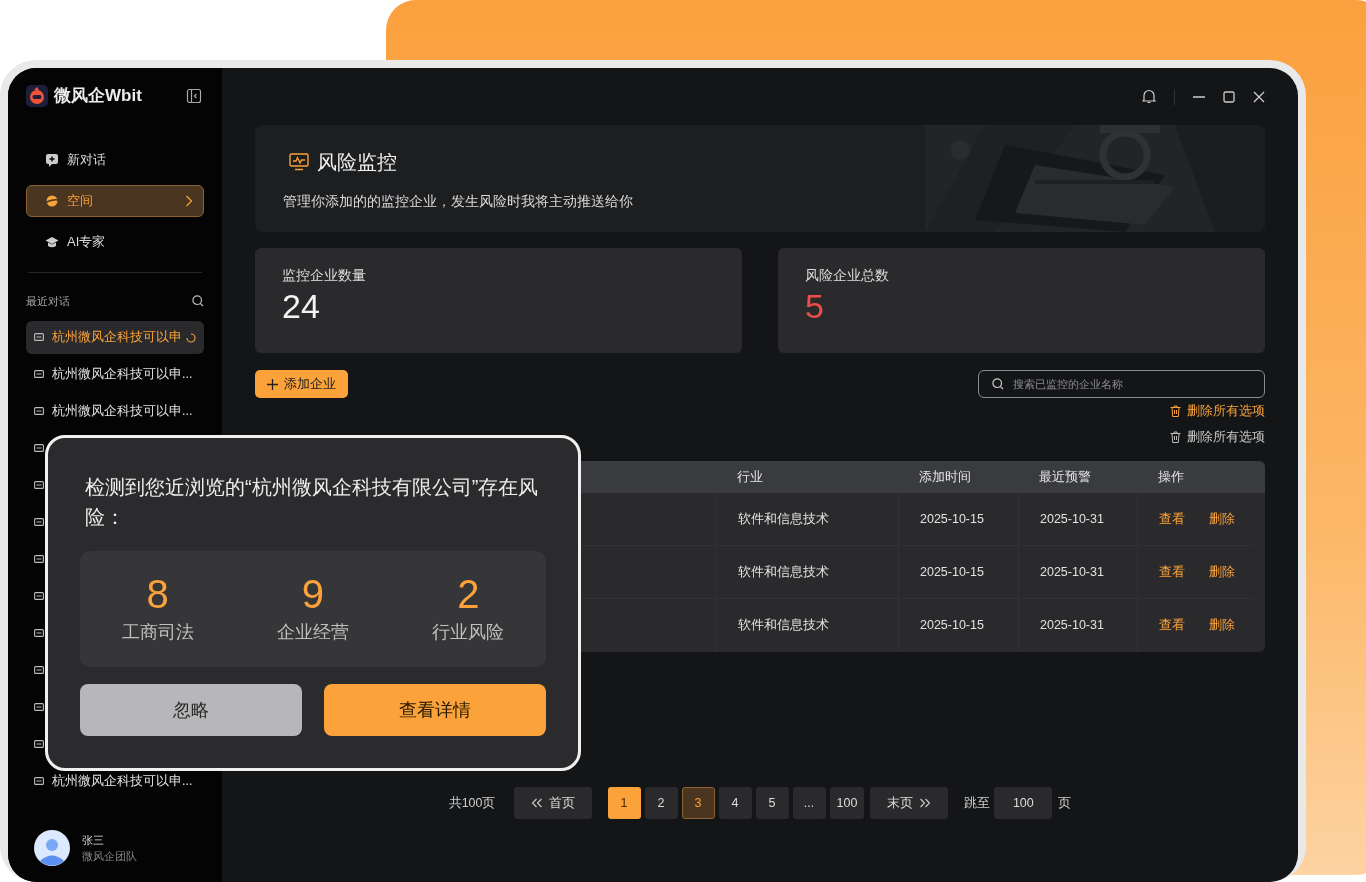  I want to click on logo-icon, so click(37, 96).